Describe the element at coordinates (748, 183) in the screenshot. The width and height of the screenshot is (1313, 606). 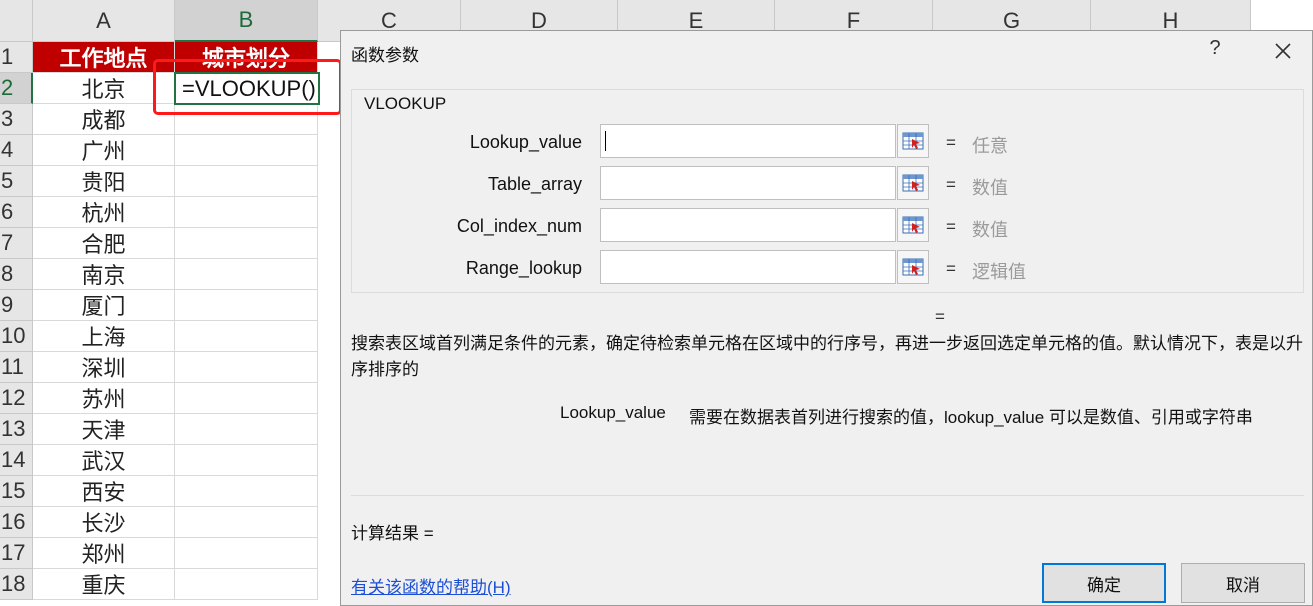
I see `table-array-input` at that location.